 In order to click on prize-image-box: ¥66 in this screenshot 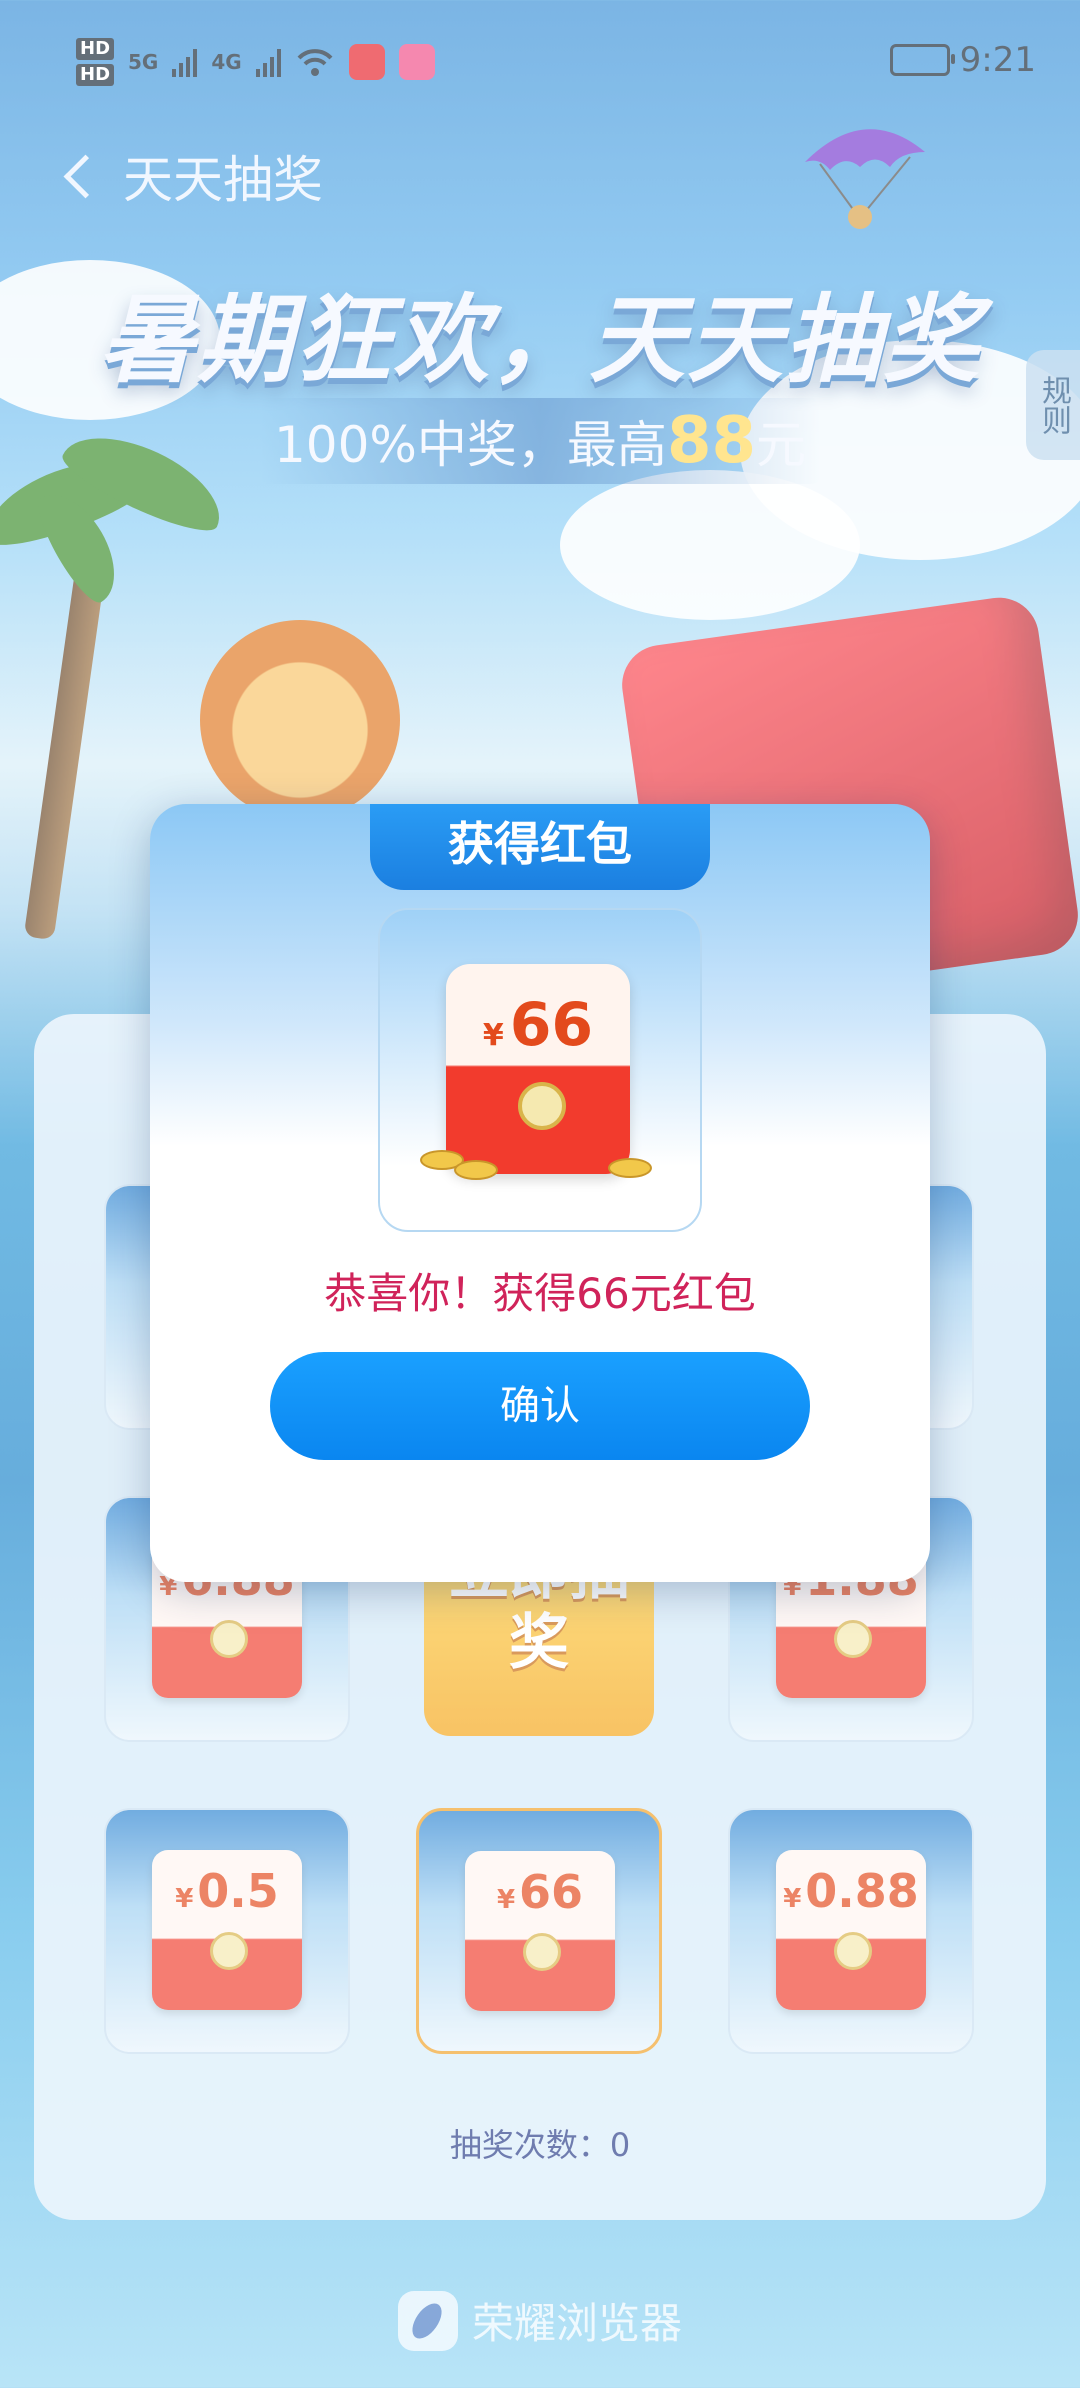, I will do `click(540, 1070)`.